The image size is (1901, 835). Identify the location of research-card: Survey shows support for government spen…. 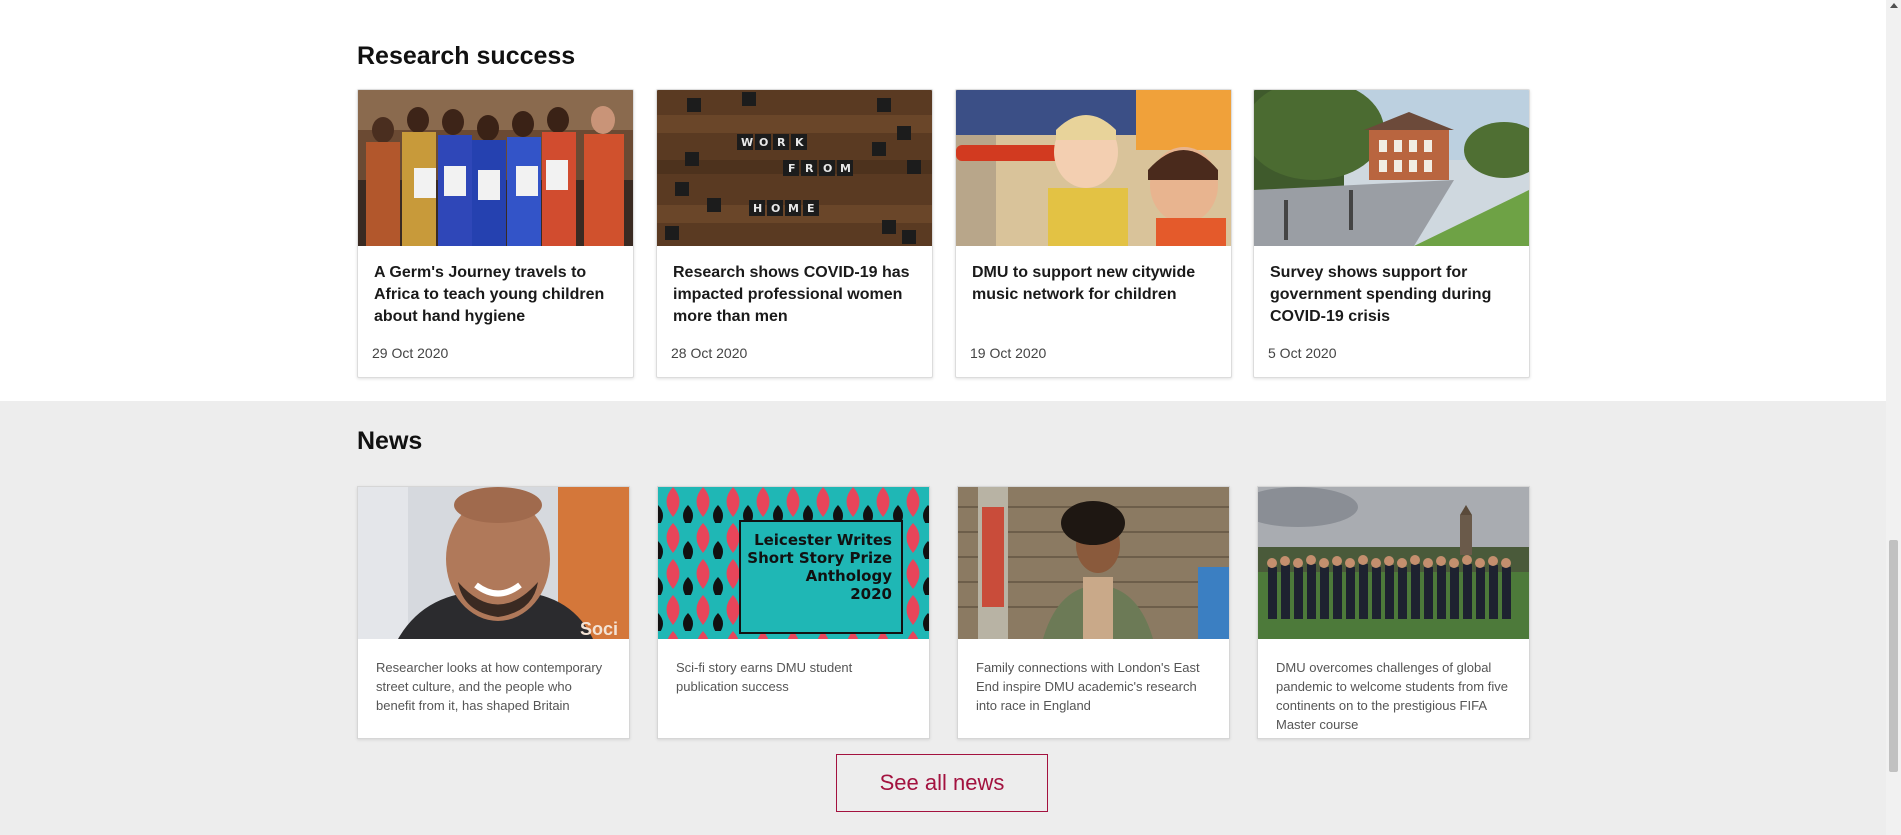
(1391, 233).